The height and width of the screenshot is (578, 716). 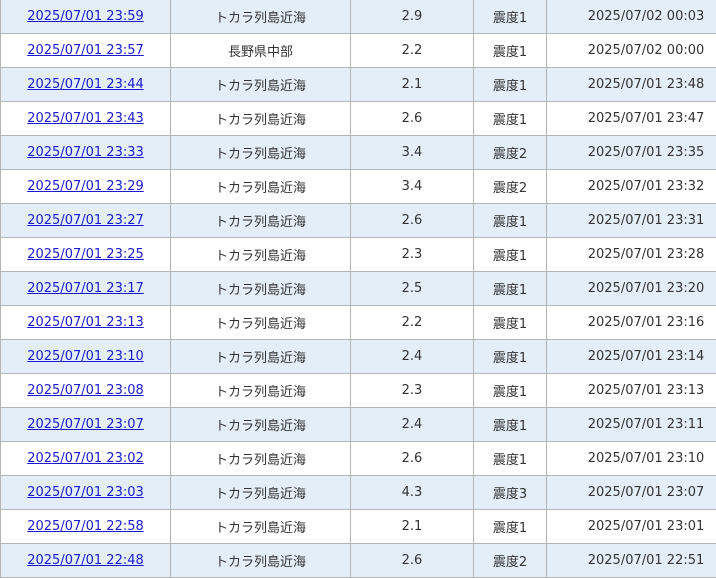 I want to click on occurrence-time-link: 2025/07/01 23:29, so click(x=85, y=186).